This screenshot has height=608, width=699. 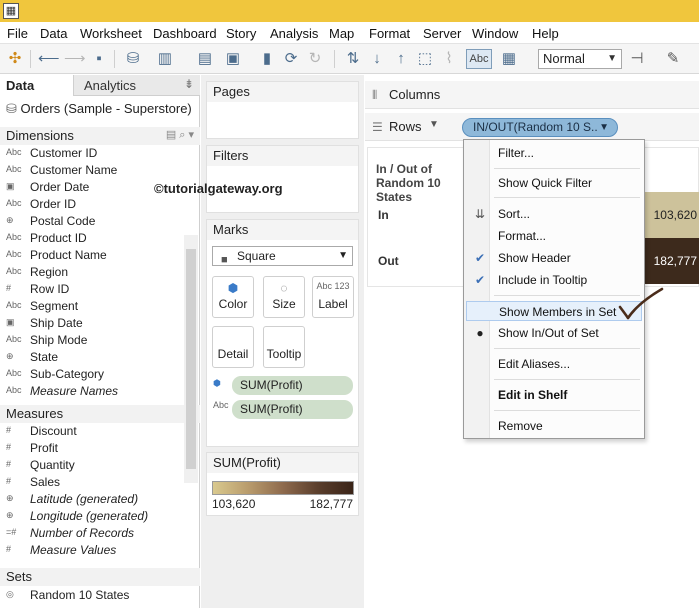 What do you see at coordinates (315, 59) in the screenshot?
I see `refresh-icon: ↻` at bounding box center [315, 59].